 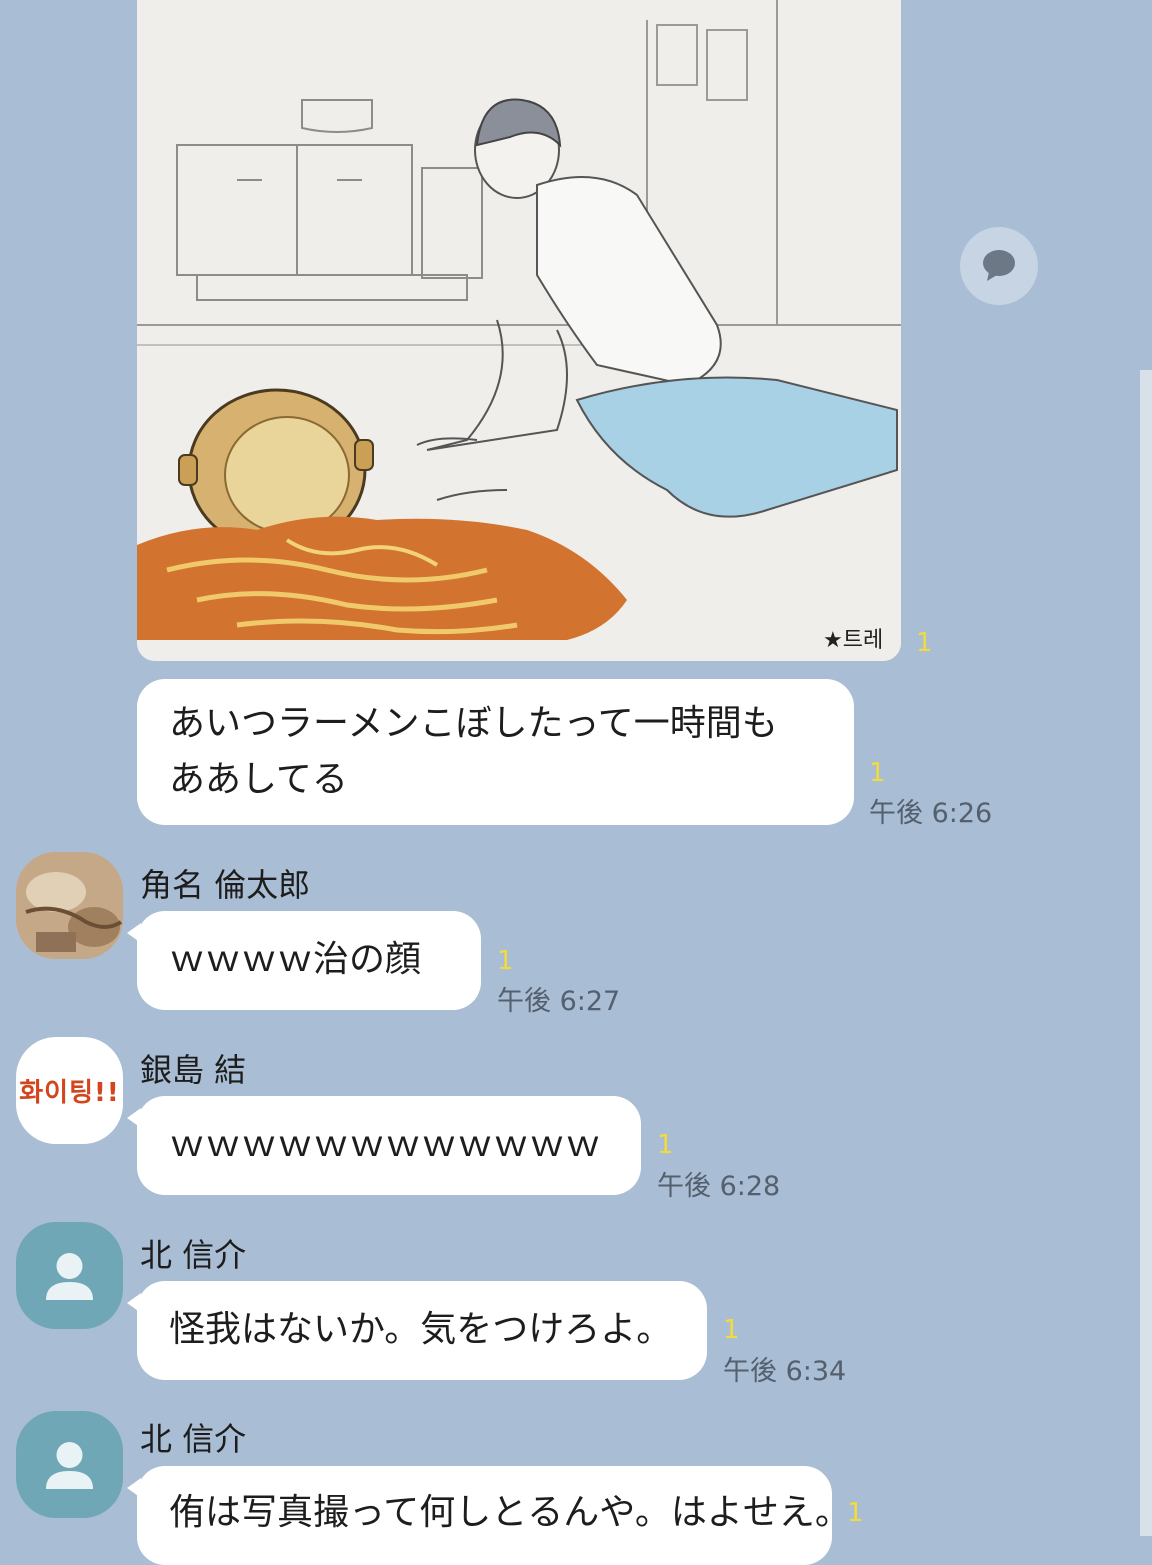 What do you see at coordinates (193, 1070) in the screenshot?
I see `sender-name: 銀島 結` at bounding box center [193, 1070].